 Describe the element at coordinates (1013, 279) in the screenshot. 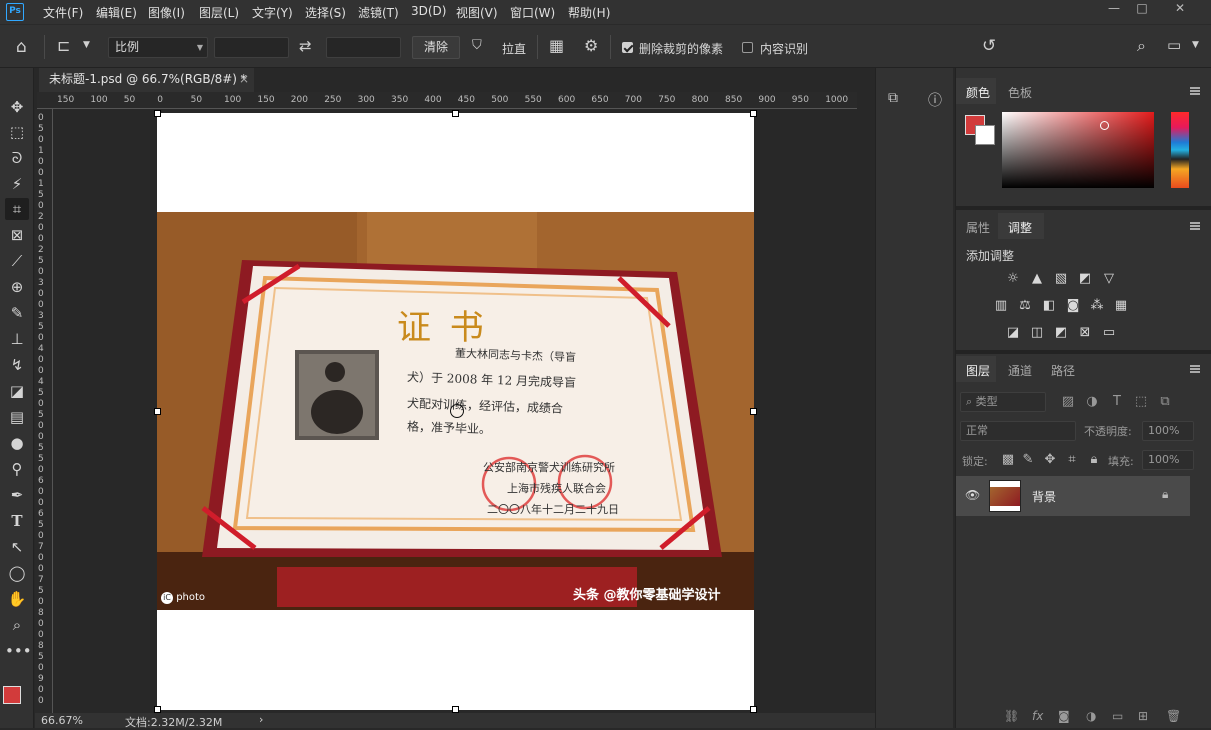

I see `brightness-icon: ☼` at that location.